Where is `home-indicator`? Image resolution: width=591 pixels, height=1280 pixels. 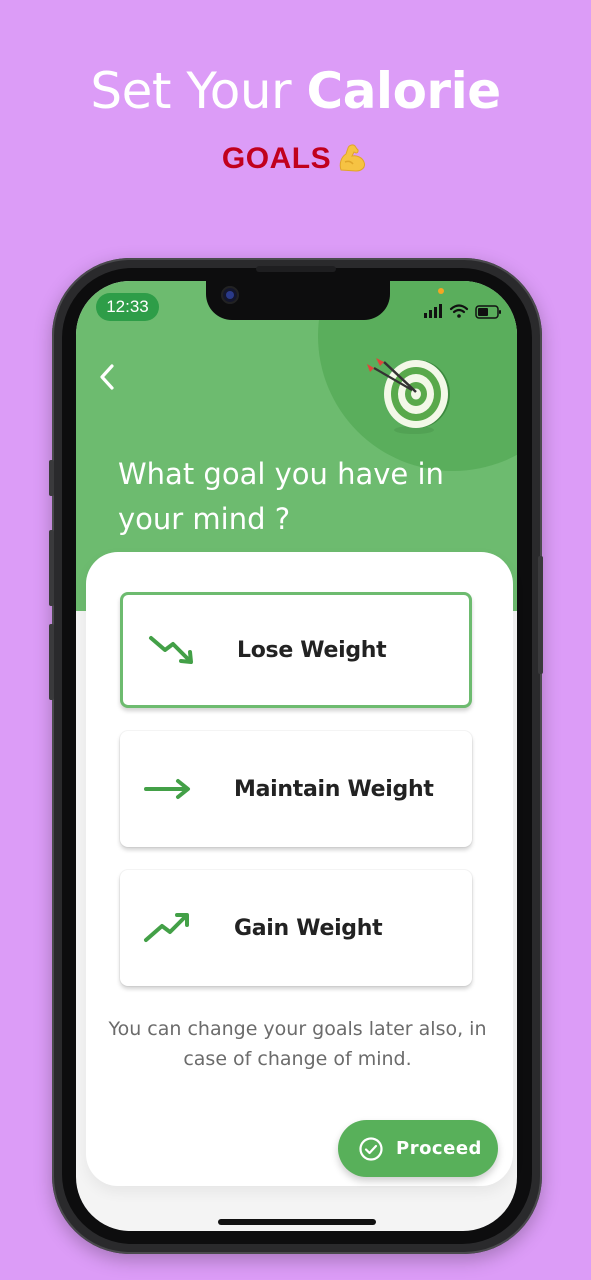 home-indicator is located at coordinates (297, 1222).